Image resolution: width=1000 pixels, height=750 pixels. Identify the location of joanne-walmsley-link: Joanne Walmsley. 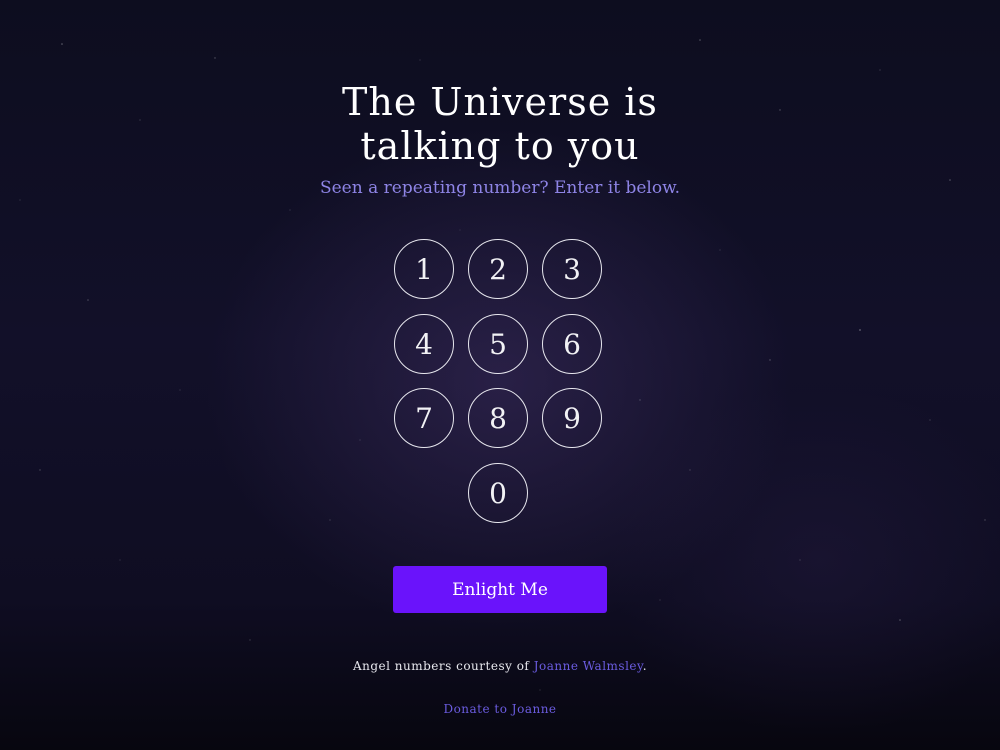
(588, 666).